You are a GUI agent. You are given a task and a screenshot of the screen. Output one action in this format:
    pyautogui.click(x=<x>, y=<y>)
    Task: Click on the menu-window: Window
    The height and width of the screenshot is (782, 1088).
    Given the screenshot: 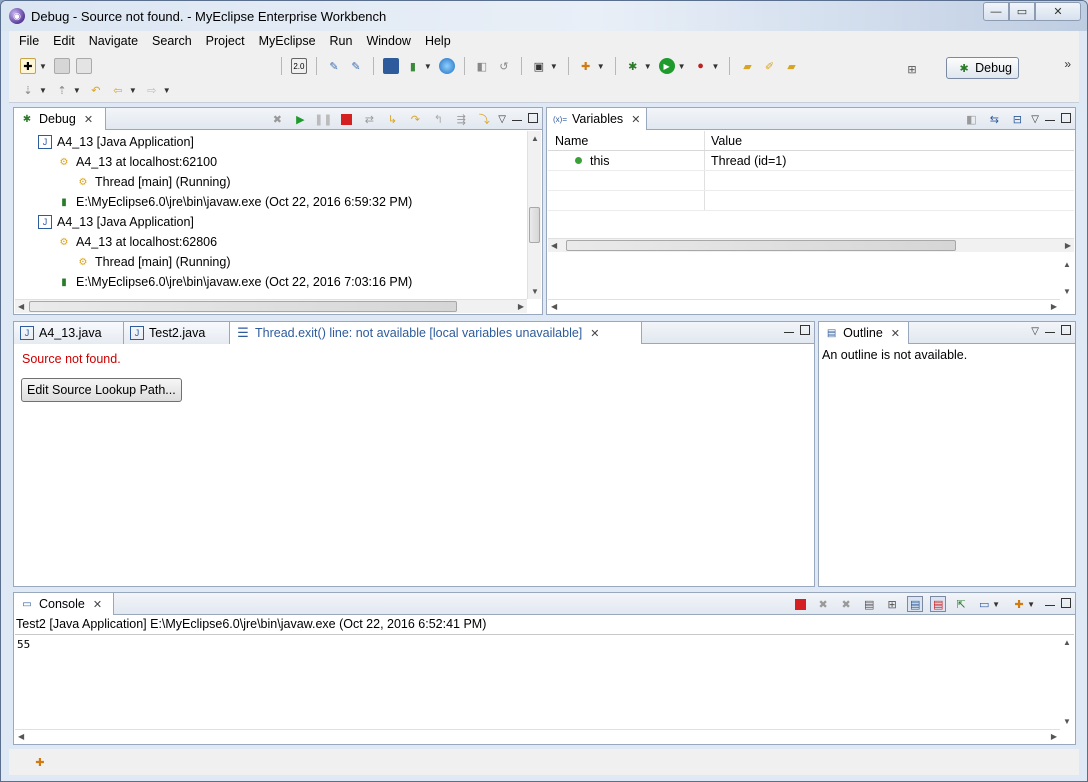 What is the action you would take?
    pyautogui.click(x=388, y=41)
    